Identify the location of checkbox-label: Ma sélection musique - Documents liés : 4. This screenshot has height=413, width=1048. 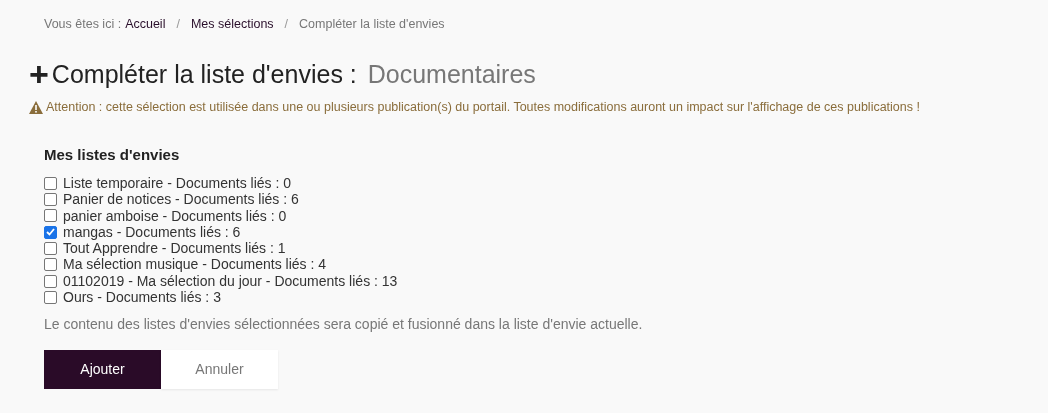
(194, 265).